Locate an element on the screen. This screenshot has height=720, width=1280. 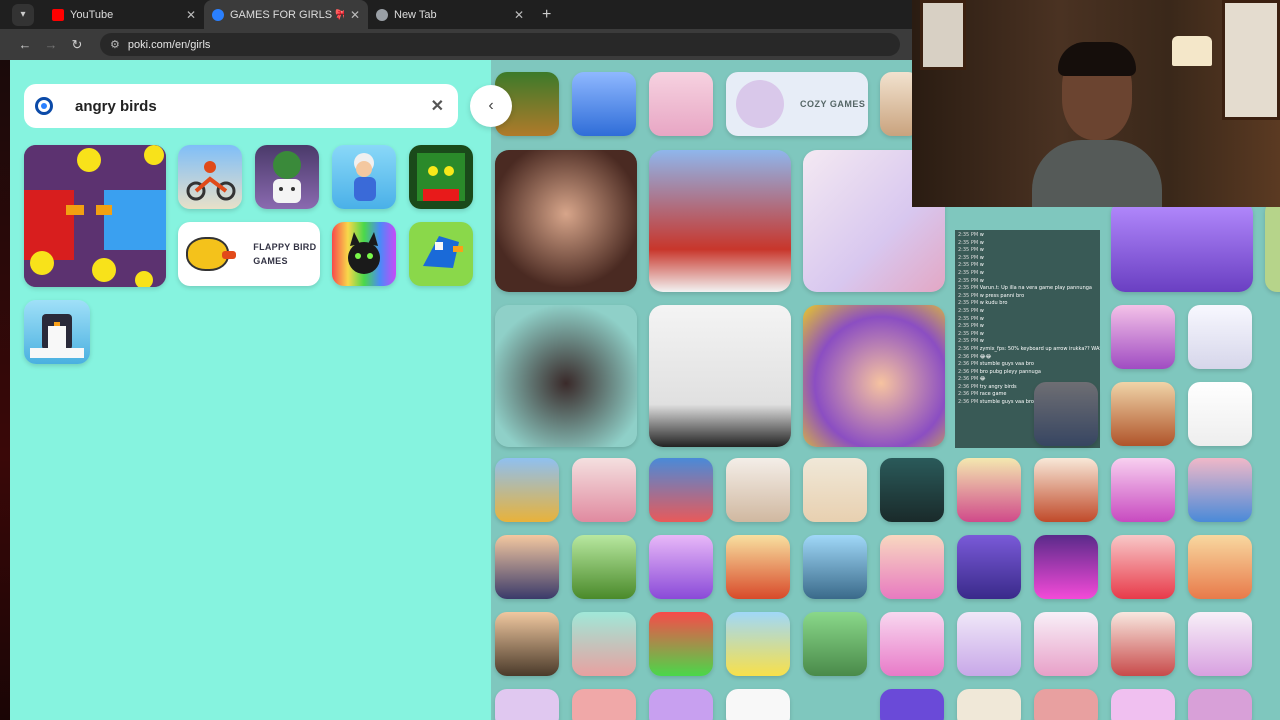
result-angry-gran is located at coordinates (364, 177).